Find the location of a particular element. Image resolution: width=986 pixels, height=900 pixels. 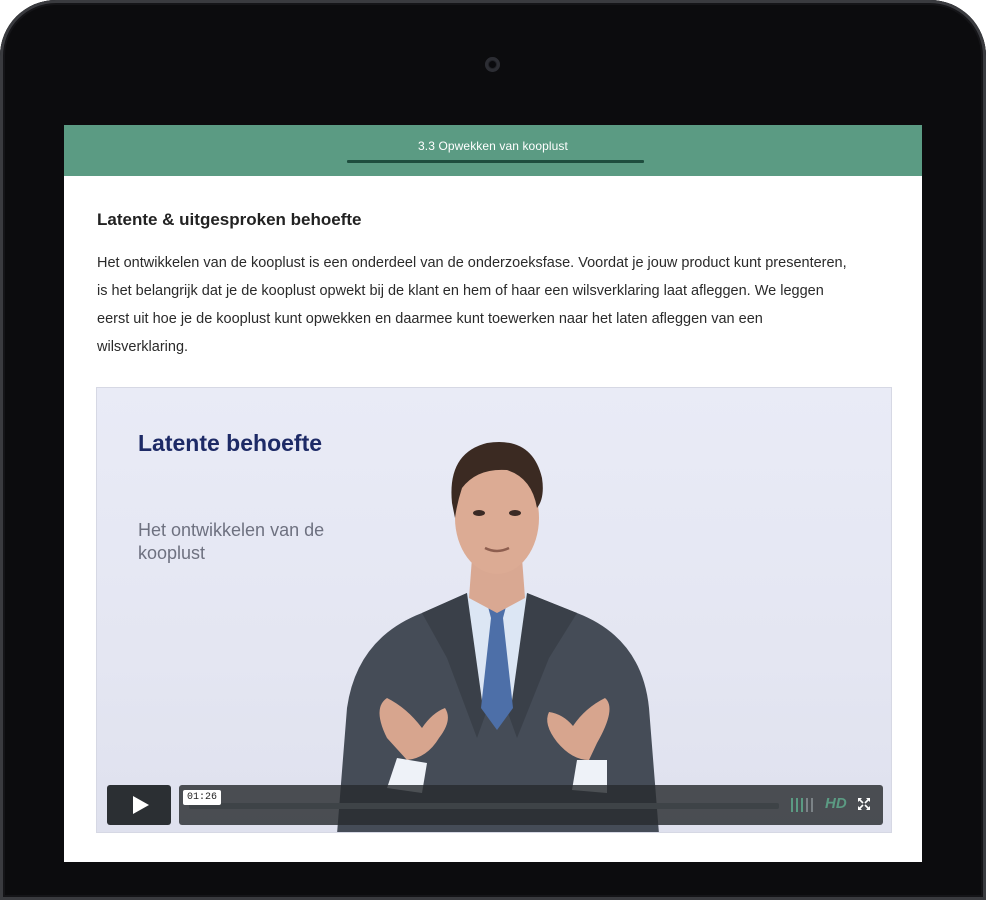

front-camera is located at coordinates (492, 64).